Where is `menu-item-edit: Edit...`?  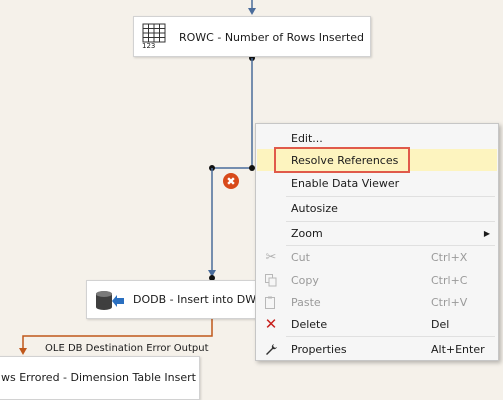
menu-item-edit: Edit... is located at coordinates (377, 138).